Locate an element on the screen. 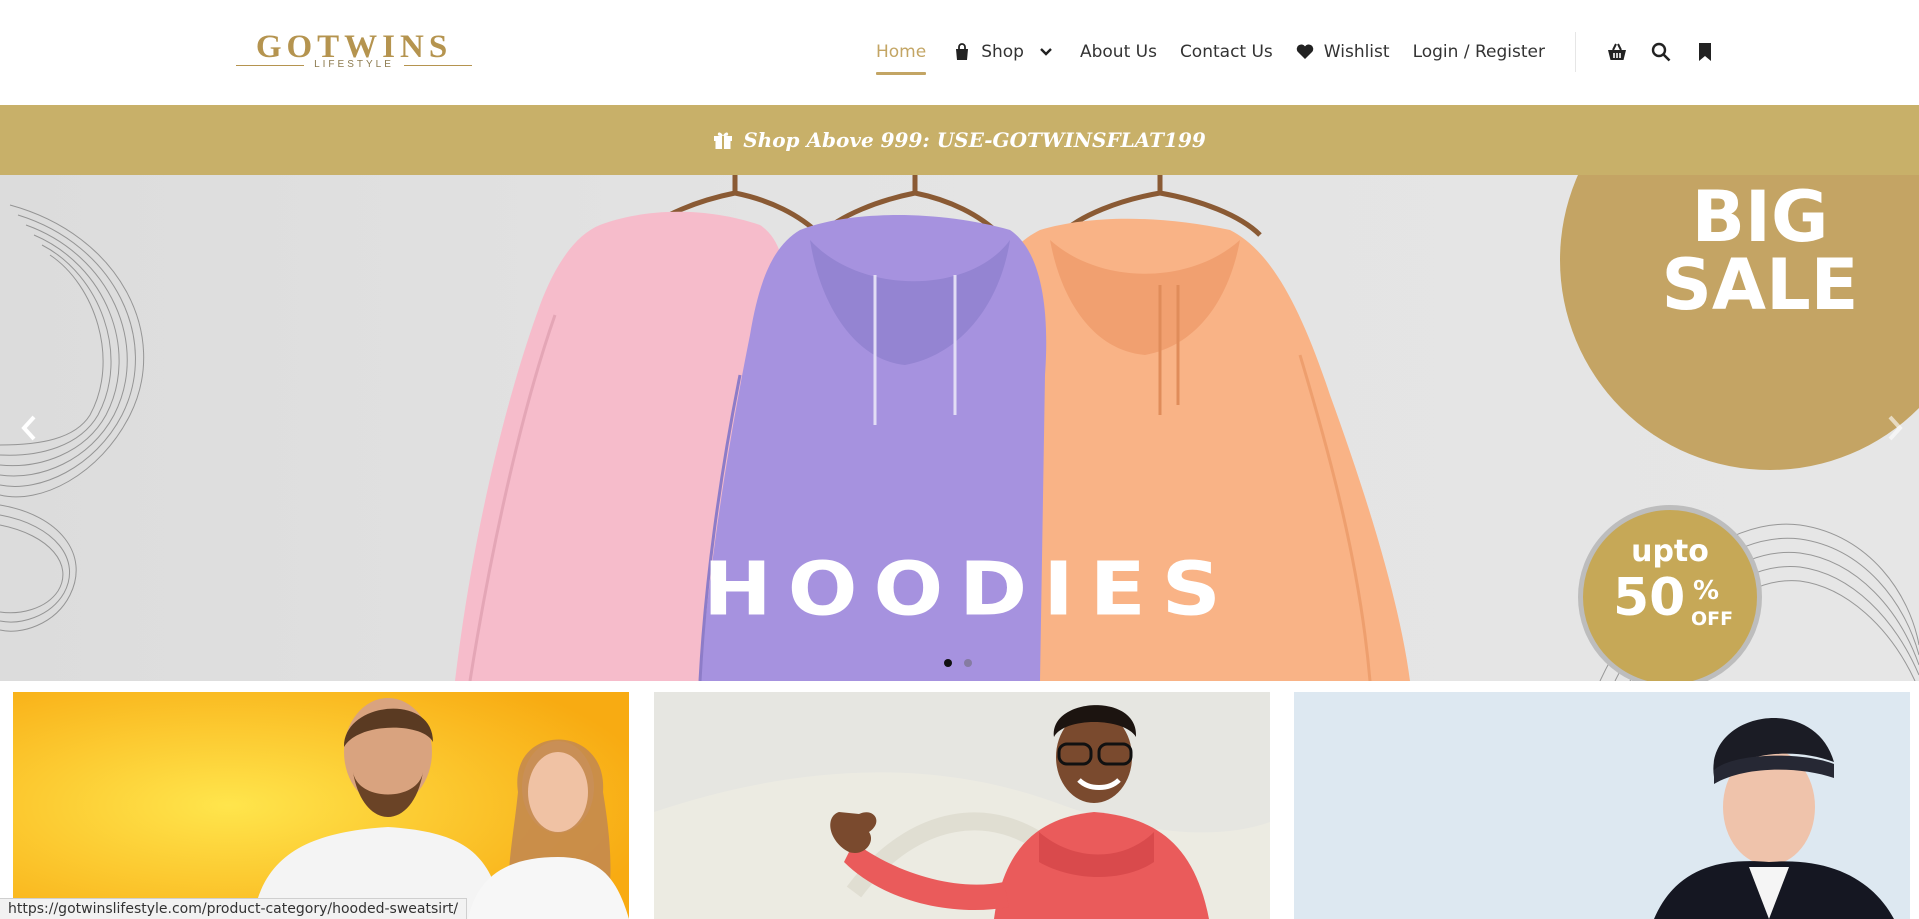 The height and width of the screenshot is (919, 1919). nav-shop: Shop is located at coordinates (1002, 52).